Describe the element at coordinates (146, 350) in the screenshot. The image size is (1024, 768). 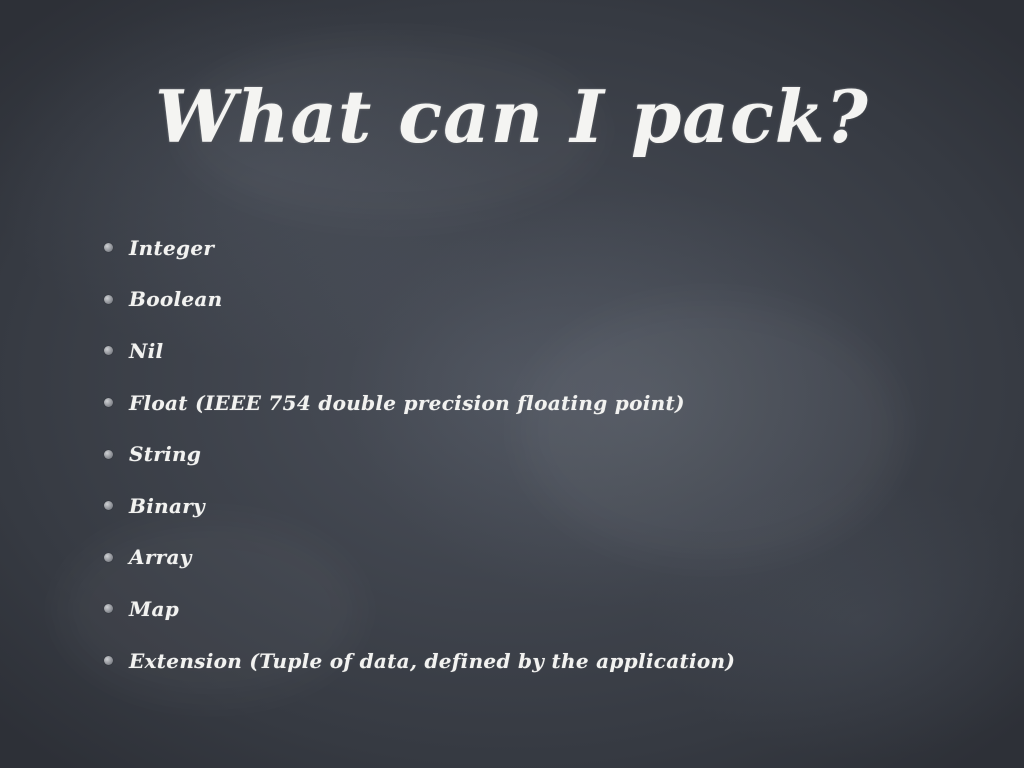
I see `bullet-label: Nil` at that location.